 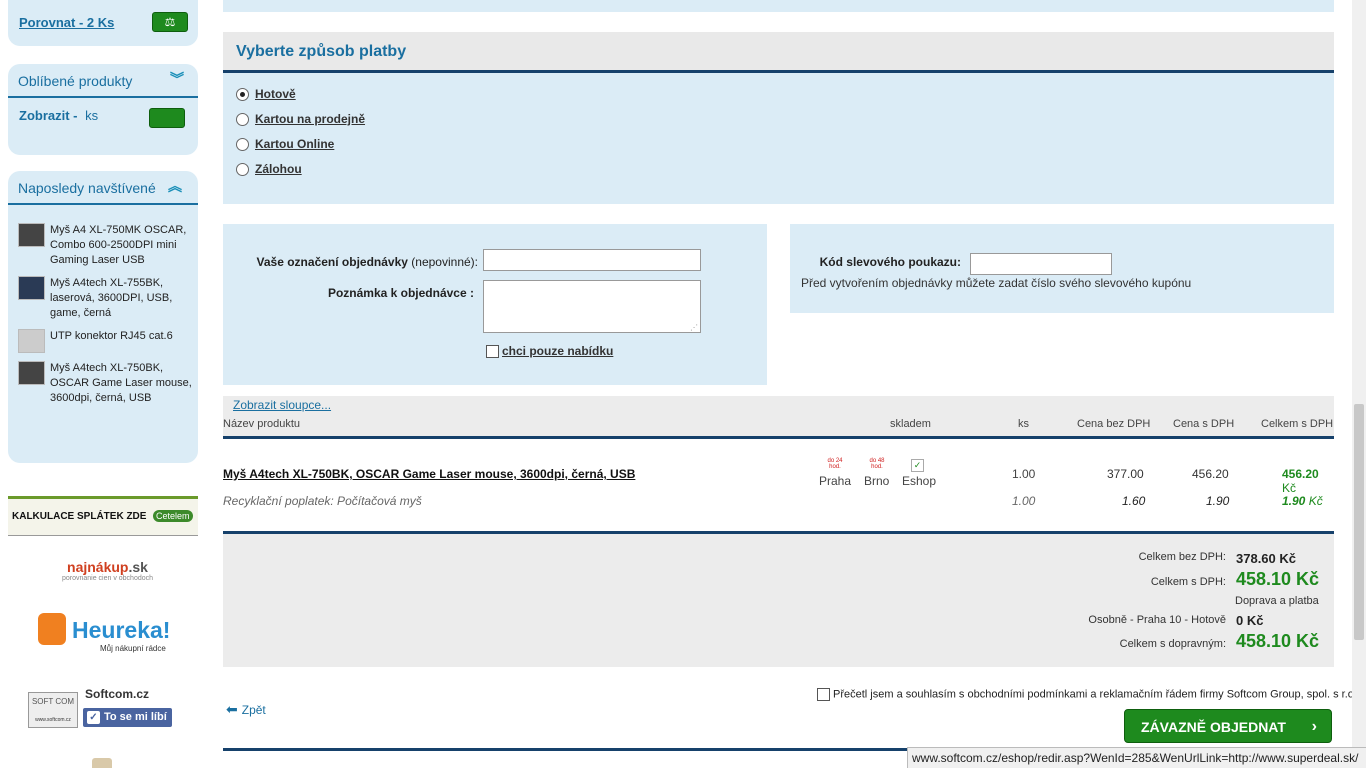 I want to click on payment-option-label: Zálohou, so click(x=278, y=169).